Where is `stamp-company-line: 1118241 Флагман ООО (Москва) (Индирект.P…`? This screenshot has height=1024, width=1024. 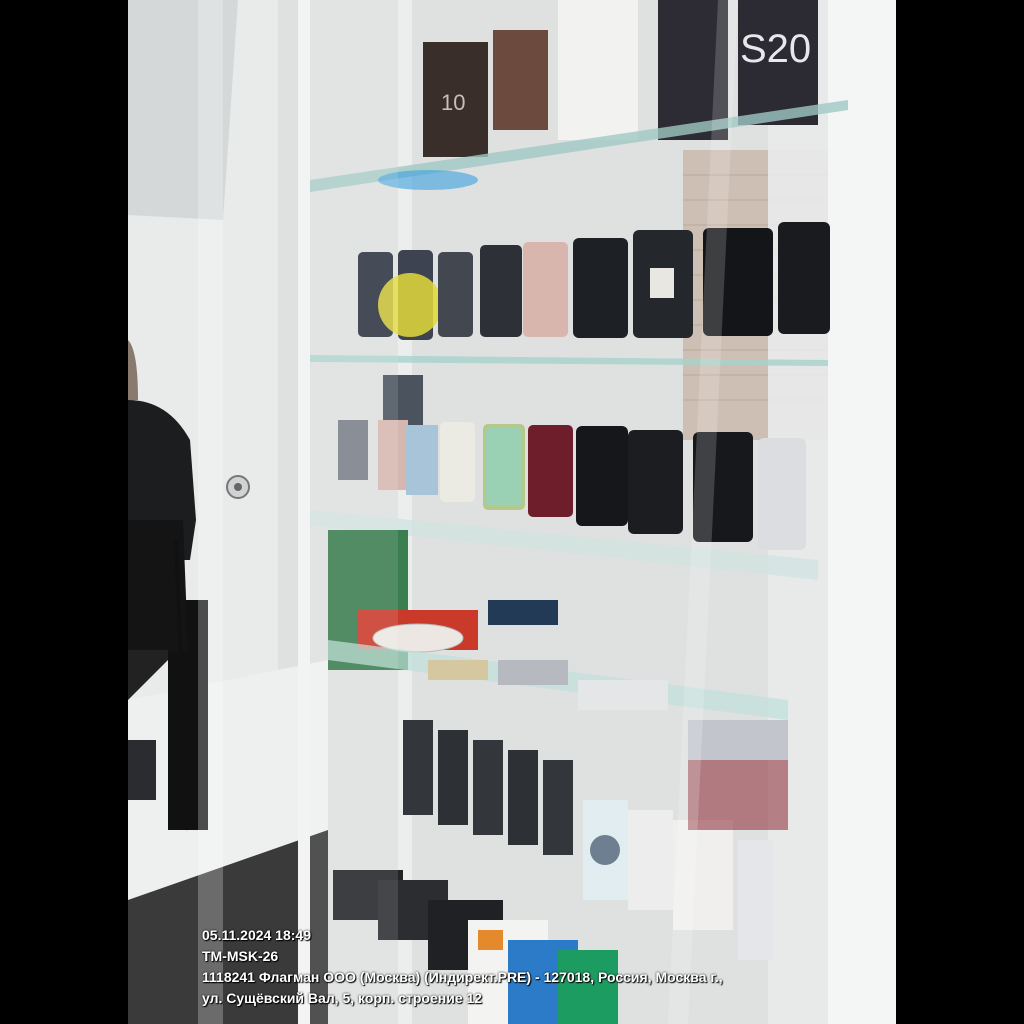
stamp-company-line: 1118241 Флагман ООО (Москва) (Индирект.P… is located at coordinates (462, 977).